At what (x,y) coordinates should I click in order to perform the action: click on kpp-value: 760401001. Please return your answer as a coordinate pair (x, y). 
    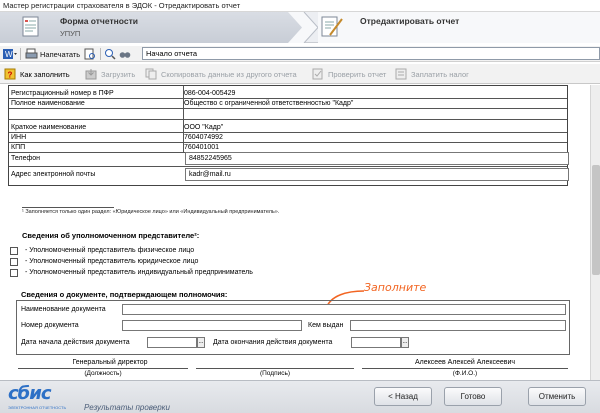
    Looking at the image, I should click on (202, 147).